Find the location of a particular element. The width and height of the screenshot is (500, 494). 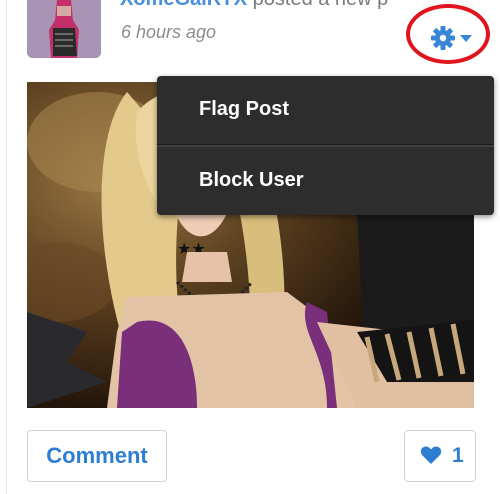

post-header: XomeGalRYX posted a new p is located at coordinates (254, 5).